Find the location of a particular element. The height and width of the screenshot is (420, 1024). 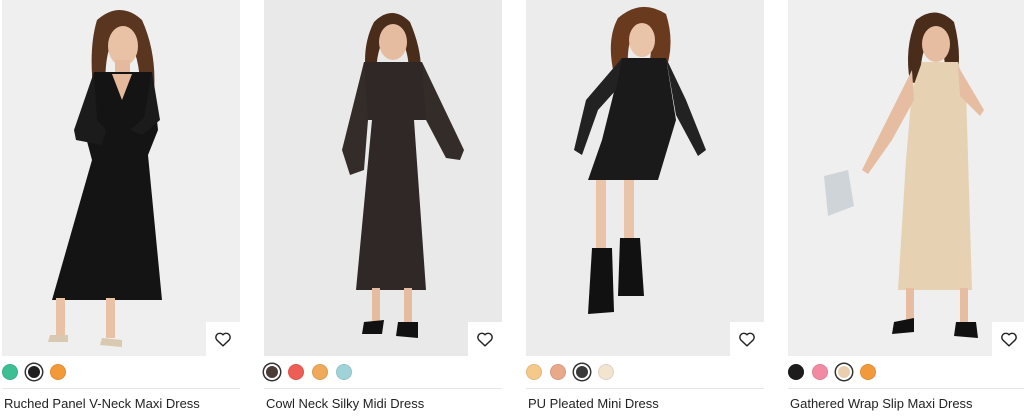

product-name: Ruched Panel V-Neck Maxi Dress is located at coordinates (102, 403).